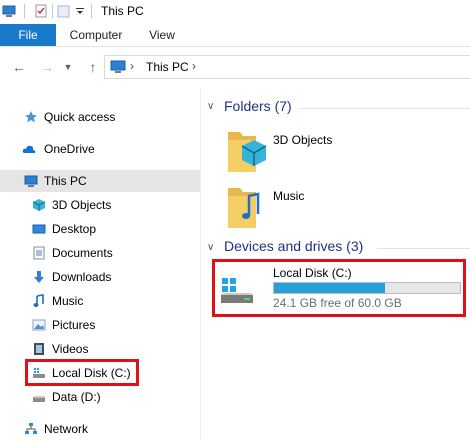 This screenshot has height=440, width=470. I want to click on folder-item-music: Music, so click(297, 207).